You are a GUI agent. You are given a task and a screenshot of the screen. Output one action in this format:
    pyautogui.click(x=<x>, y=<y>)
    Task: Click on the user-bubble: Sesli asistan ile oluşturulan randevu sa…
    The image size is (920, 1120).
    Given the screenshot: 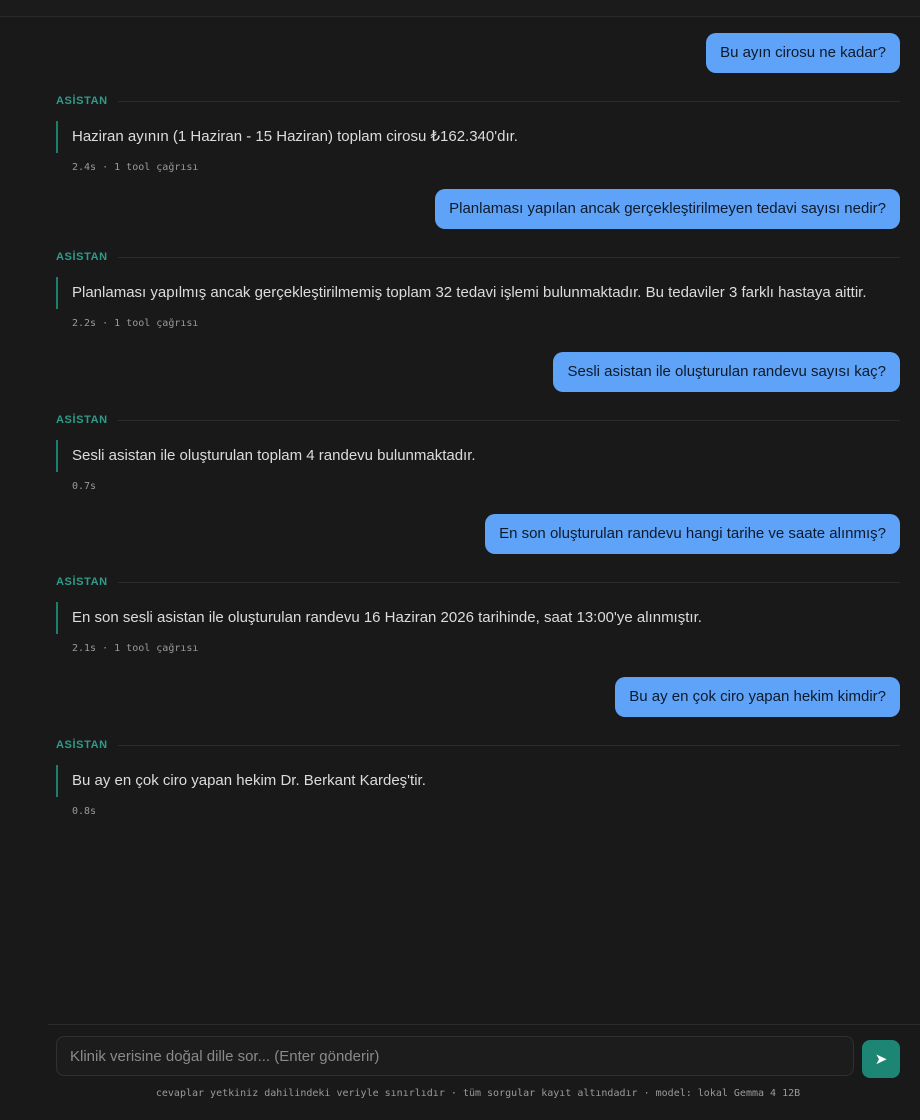 What is the action you would take?
    pyautogui.click(x=726, y=372)
    